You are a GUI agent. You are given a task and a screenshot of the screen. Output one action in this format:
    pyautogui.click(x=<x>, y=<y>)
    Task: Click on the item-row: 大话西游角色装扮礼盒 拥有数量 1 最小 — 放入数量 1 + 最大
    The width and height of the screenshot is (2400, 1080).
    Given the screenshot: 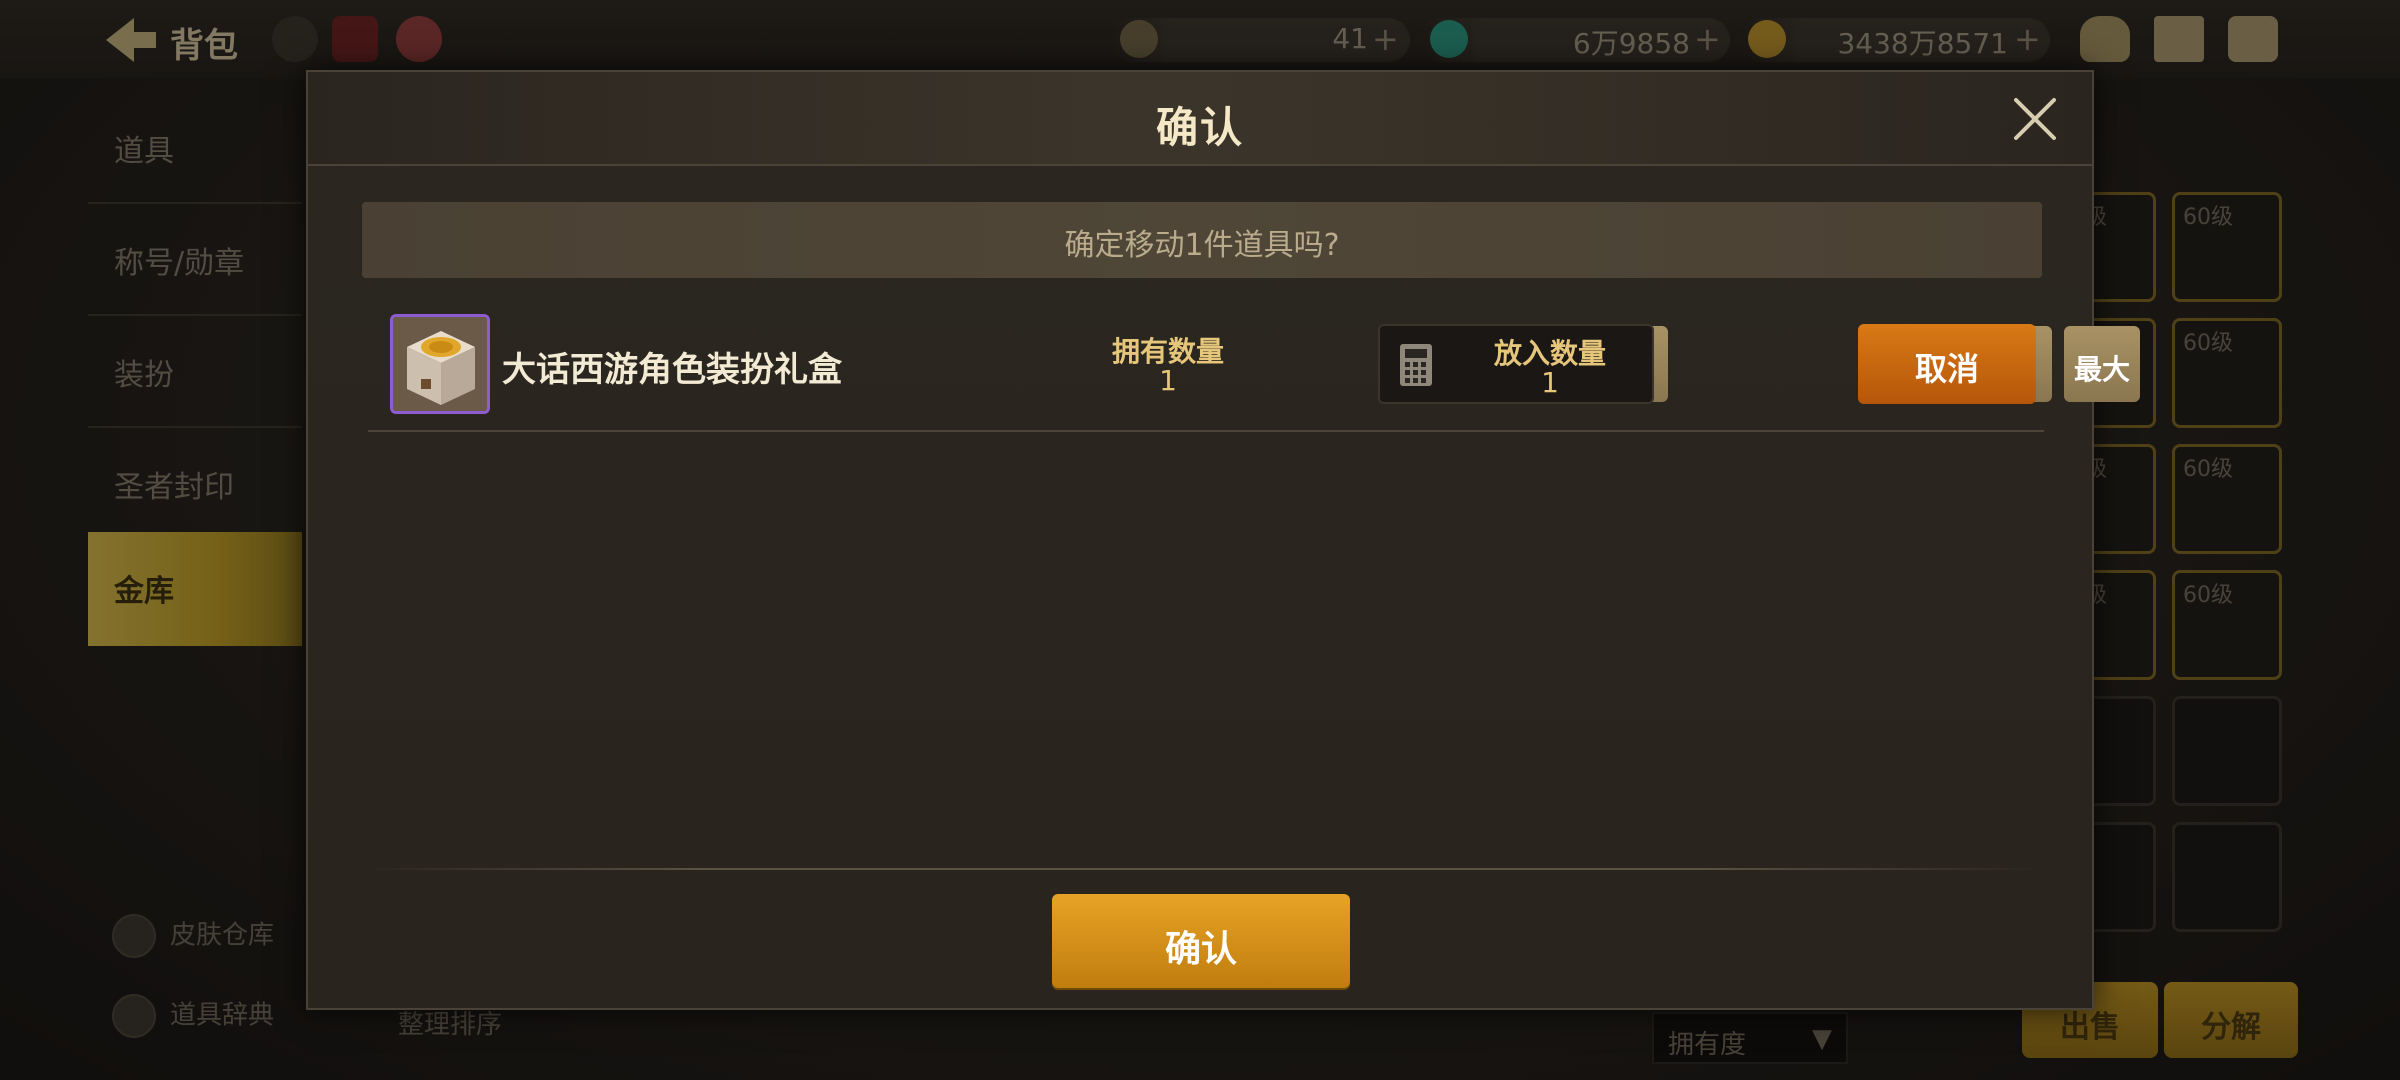 What is the action you would take?
    pyautogui.click(x=1254, y=372)
    